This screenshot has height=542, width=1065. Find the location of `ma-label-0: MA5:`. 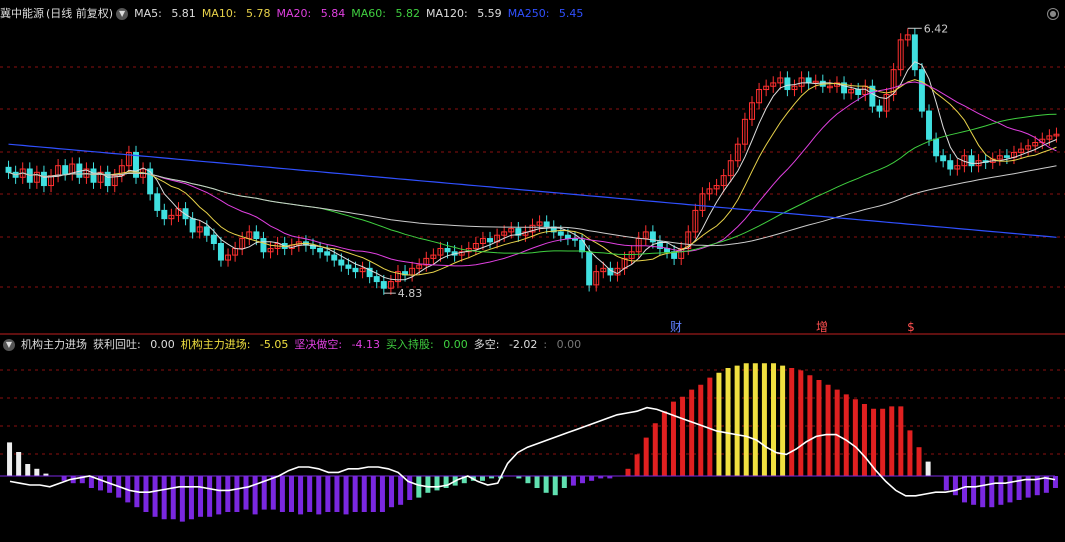

ma-label-0: MA5: is located at coordinates (150, 13).